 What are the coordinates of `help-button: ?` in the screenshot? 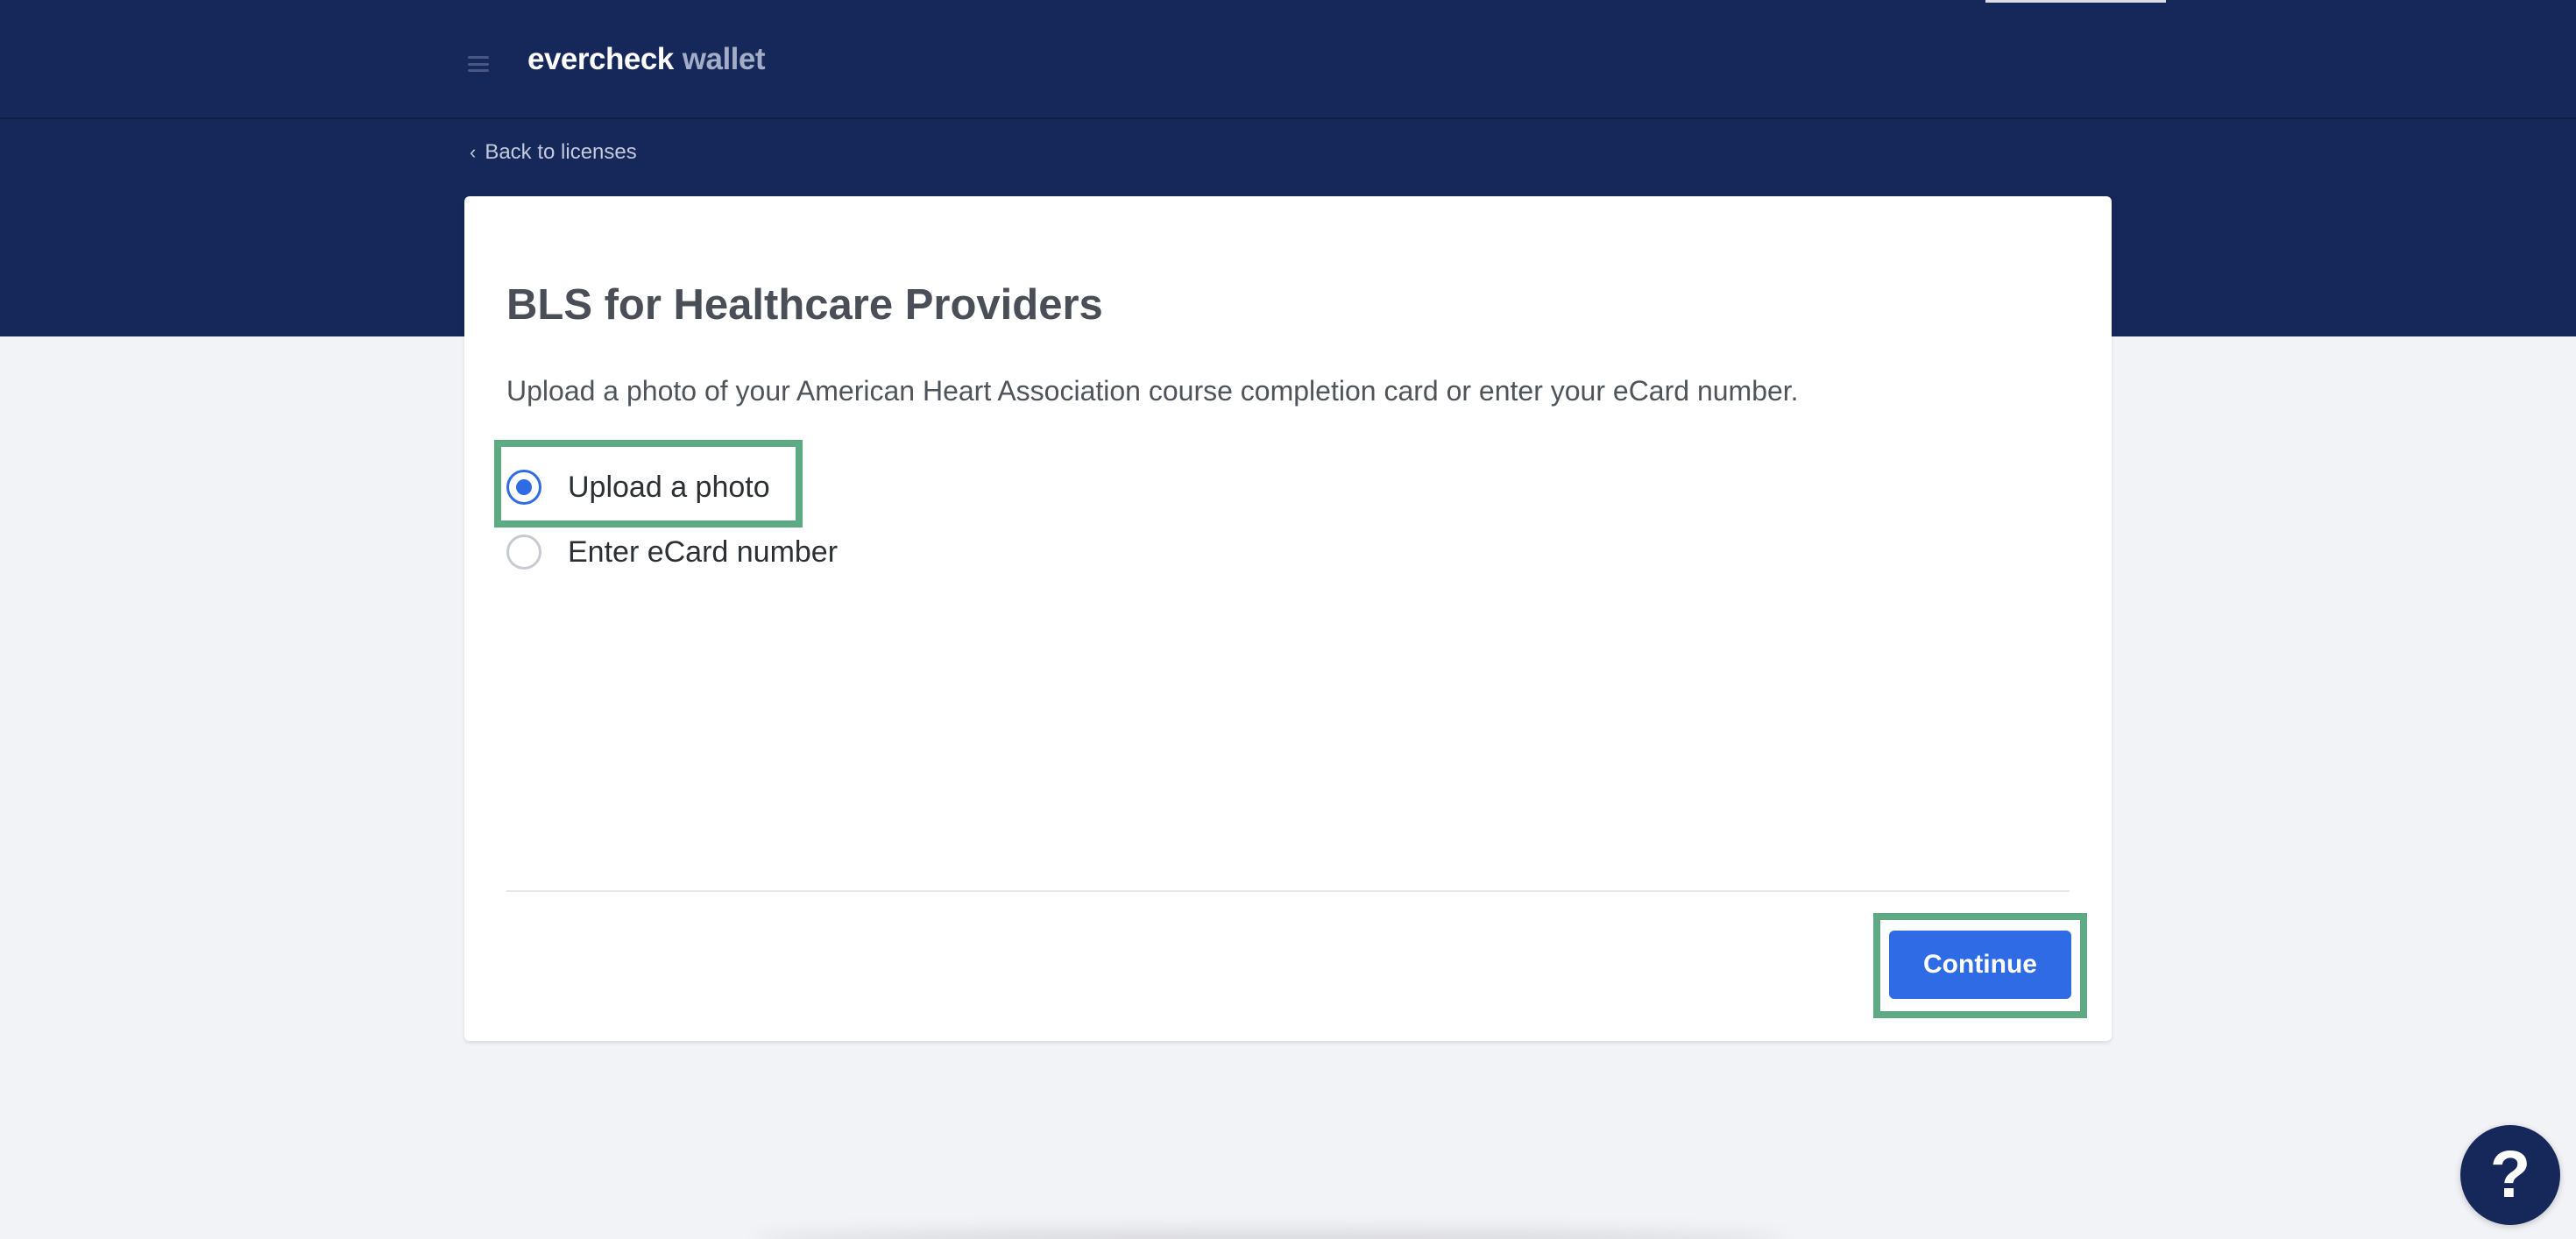 It's located at (2510, 1175).